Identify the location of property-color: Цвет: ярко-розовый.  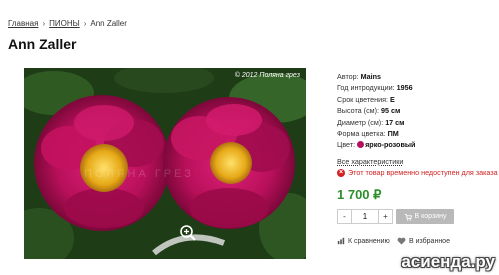
(417, 144).